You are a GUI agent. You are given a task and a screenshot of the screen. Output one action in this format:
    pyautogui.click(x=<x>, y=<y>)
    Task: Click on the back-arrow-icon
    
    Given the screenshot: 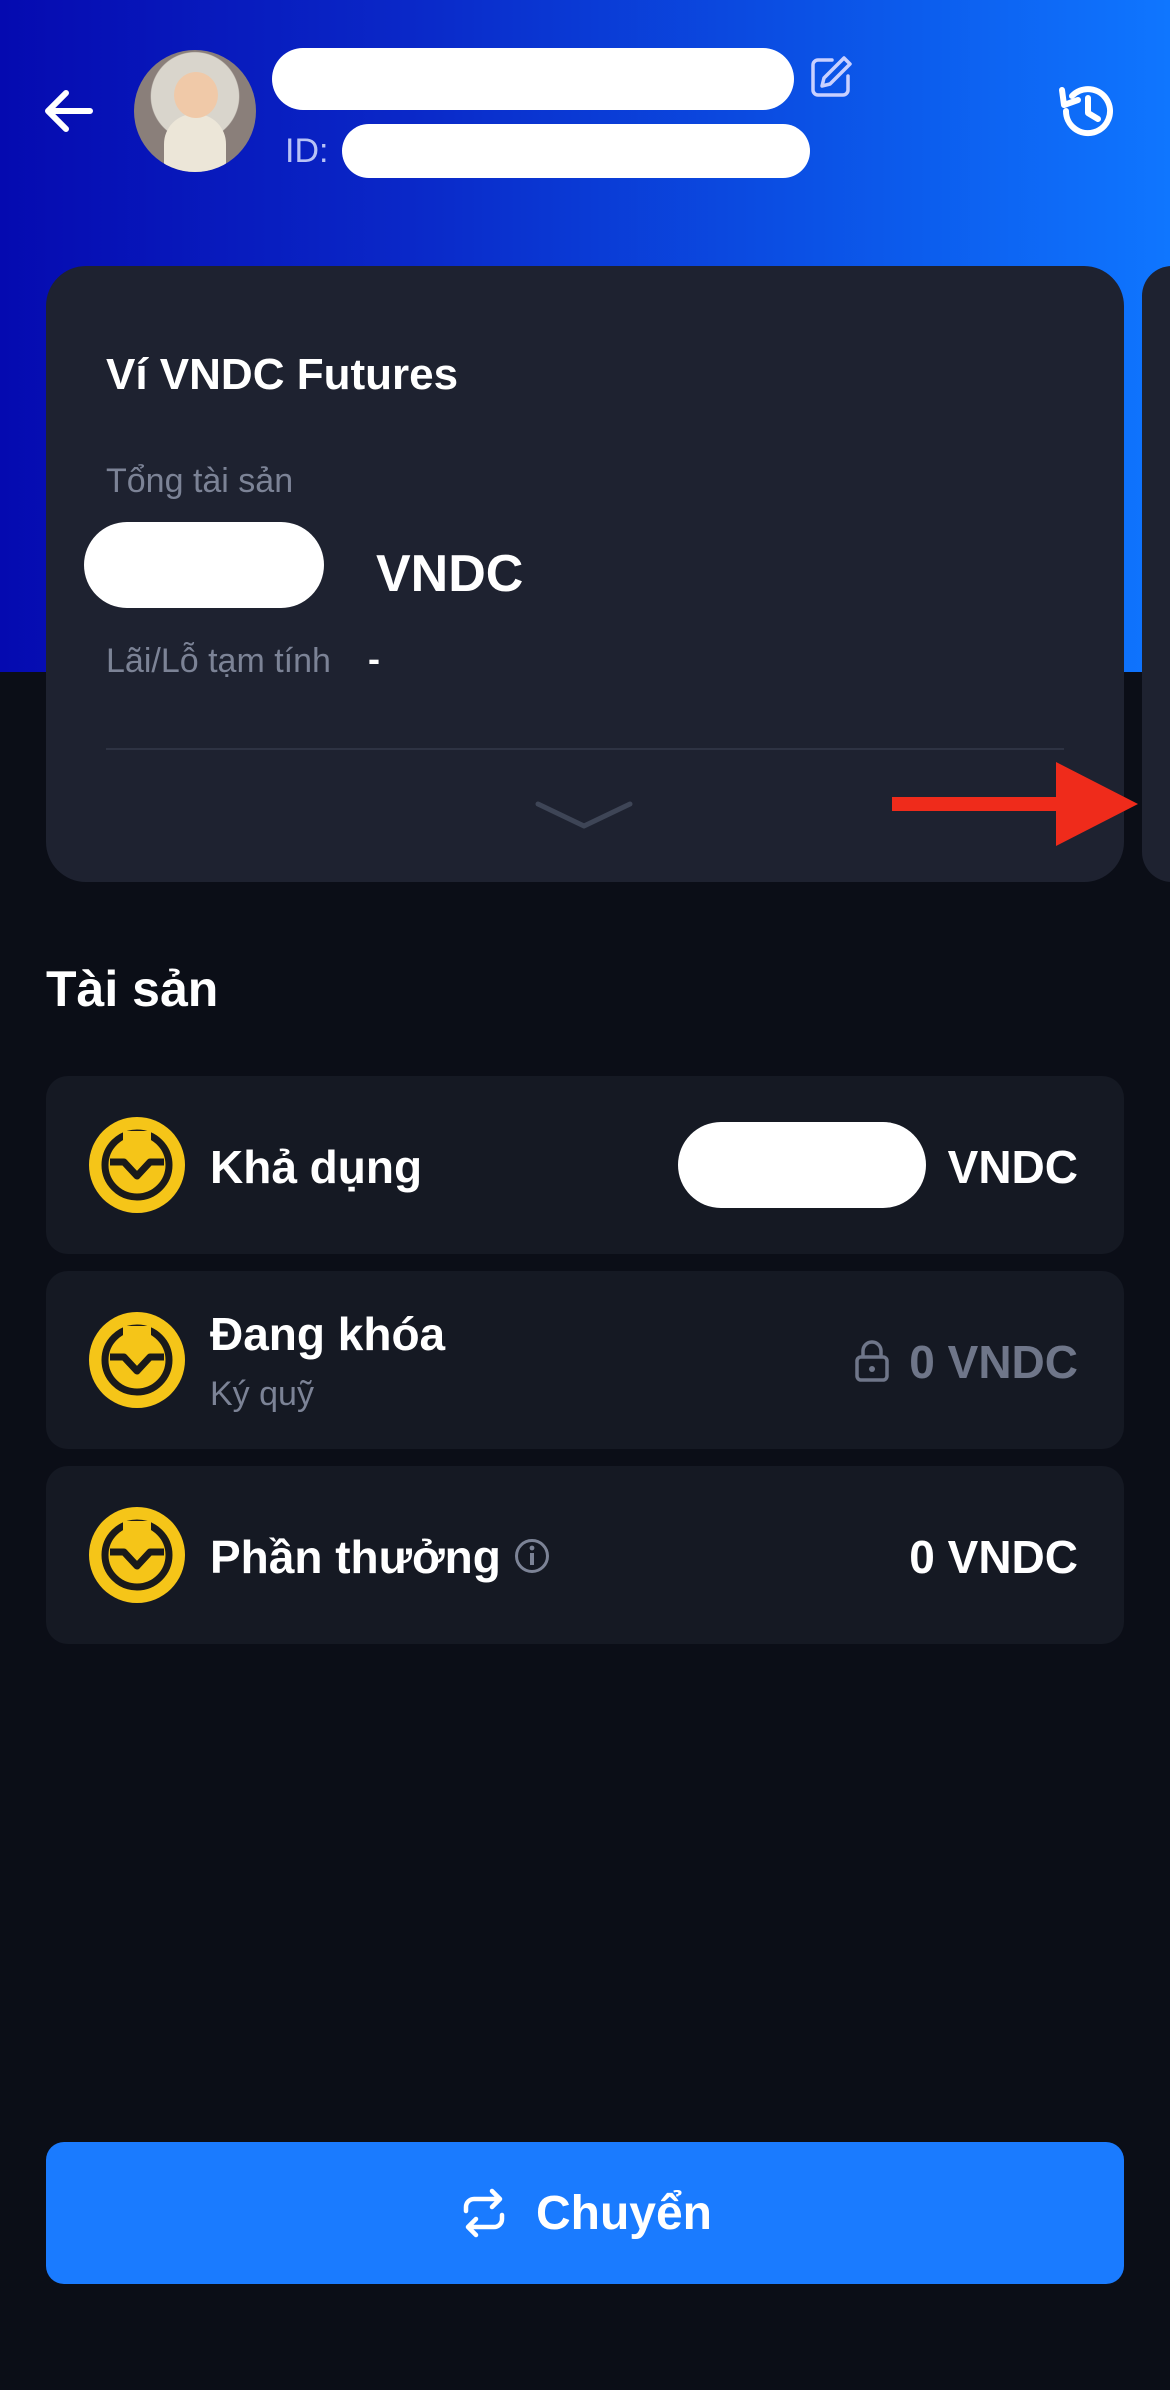 What is the action you would take?
    pyautogui.click(x=69, y=111)
    